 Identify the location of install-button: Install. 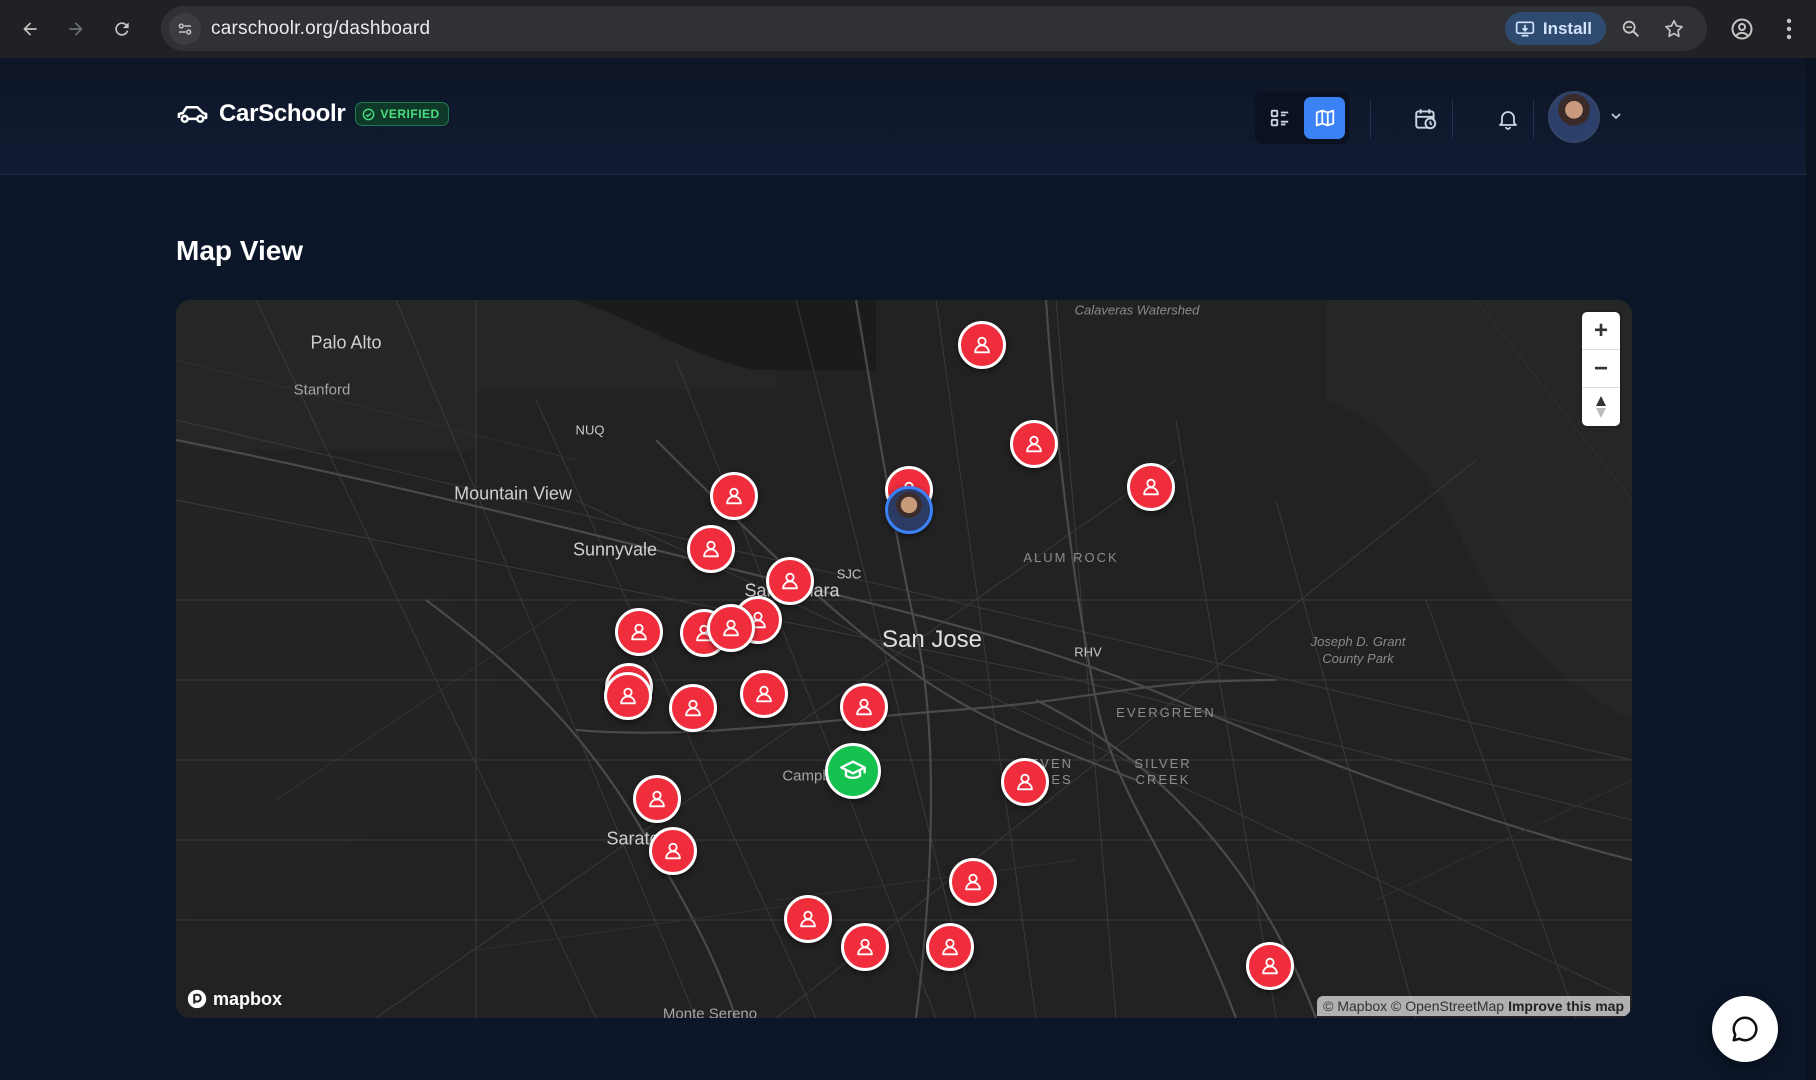
(1555, 28).